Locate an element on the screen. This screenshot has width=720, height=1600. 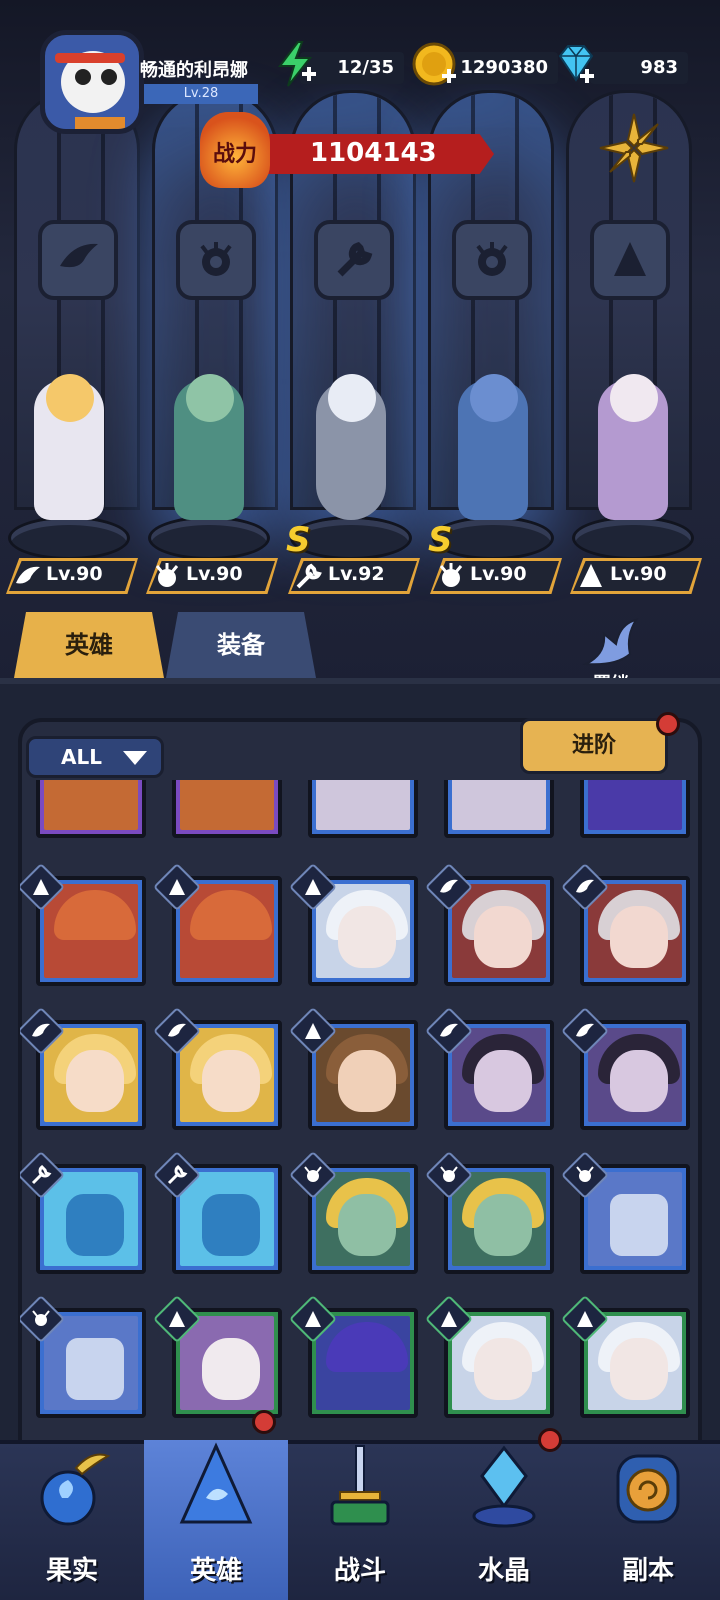
hero-level-1: Lv.90 is located at coordinates (72, 576).